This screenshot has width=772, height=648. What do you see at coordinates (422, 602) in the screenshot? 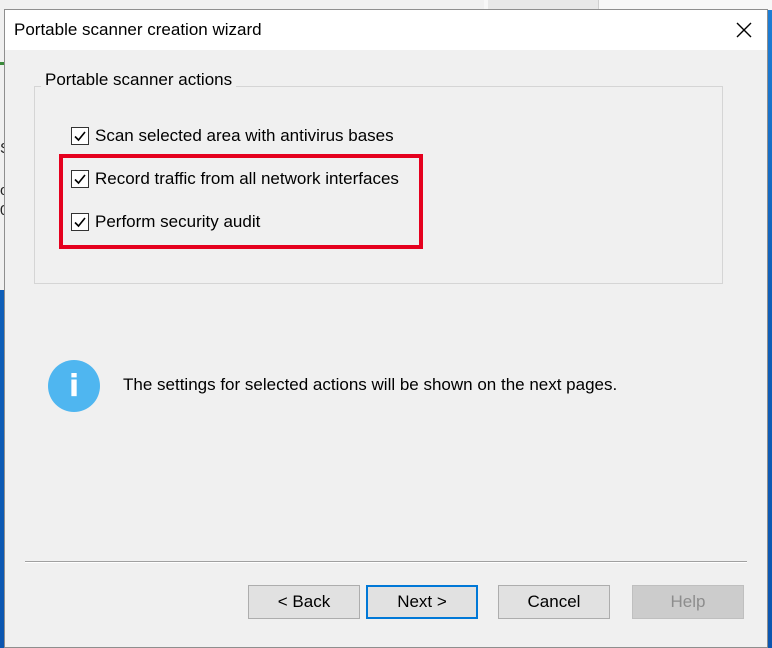
I see `next-button: Next >` at bounding box center [422, 602].